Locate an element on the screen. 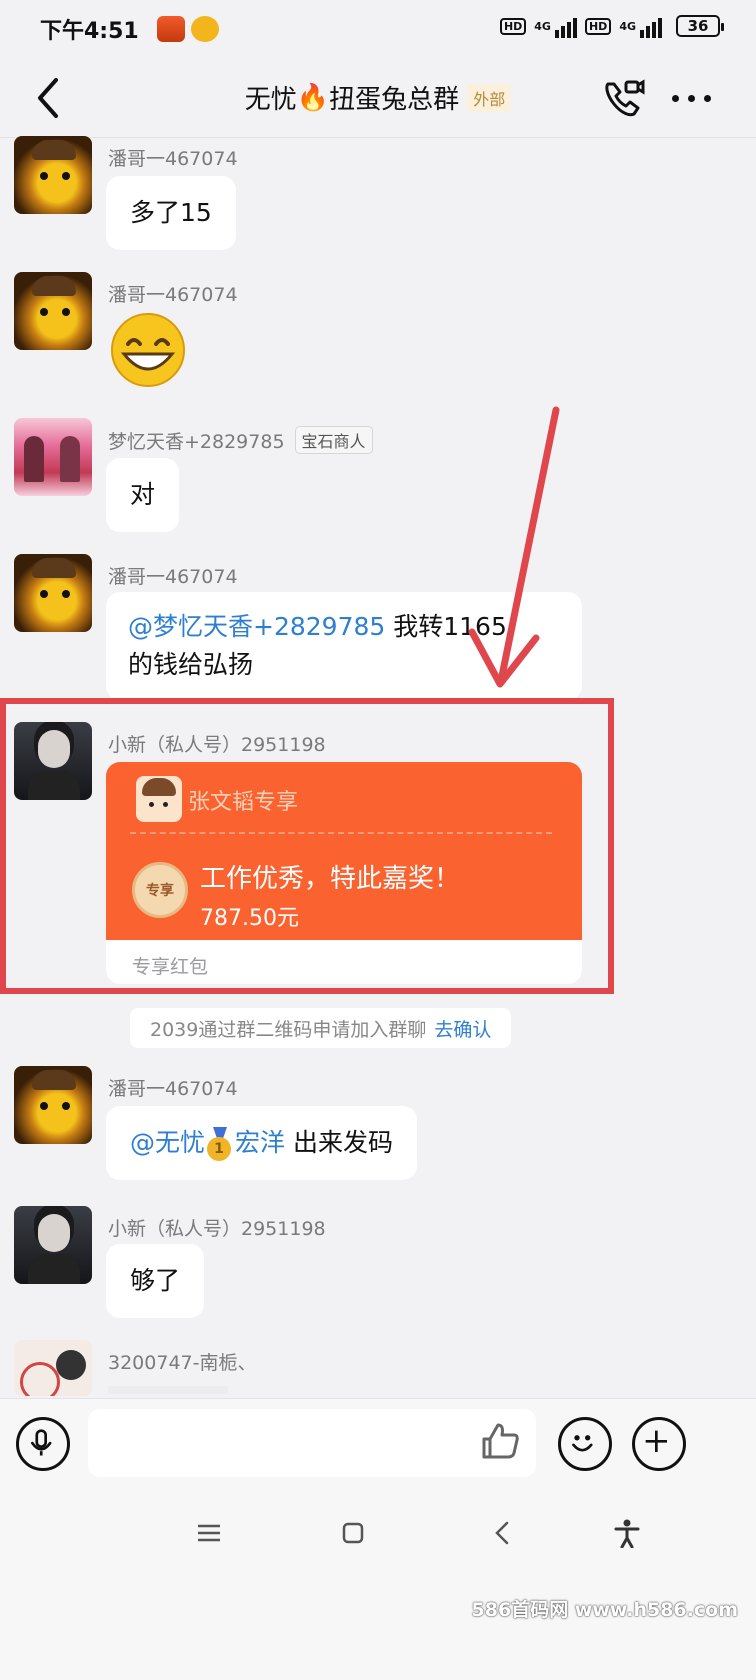  plus-icon is located at coordinates (659, 1444).